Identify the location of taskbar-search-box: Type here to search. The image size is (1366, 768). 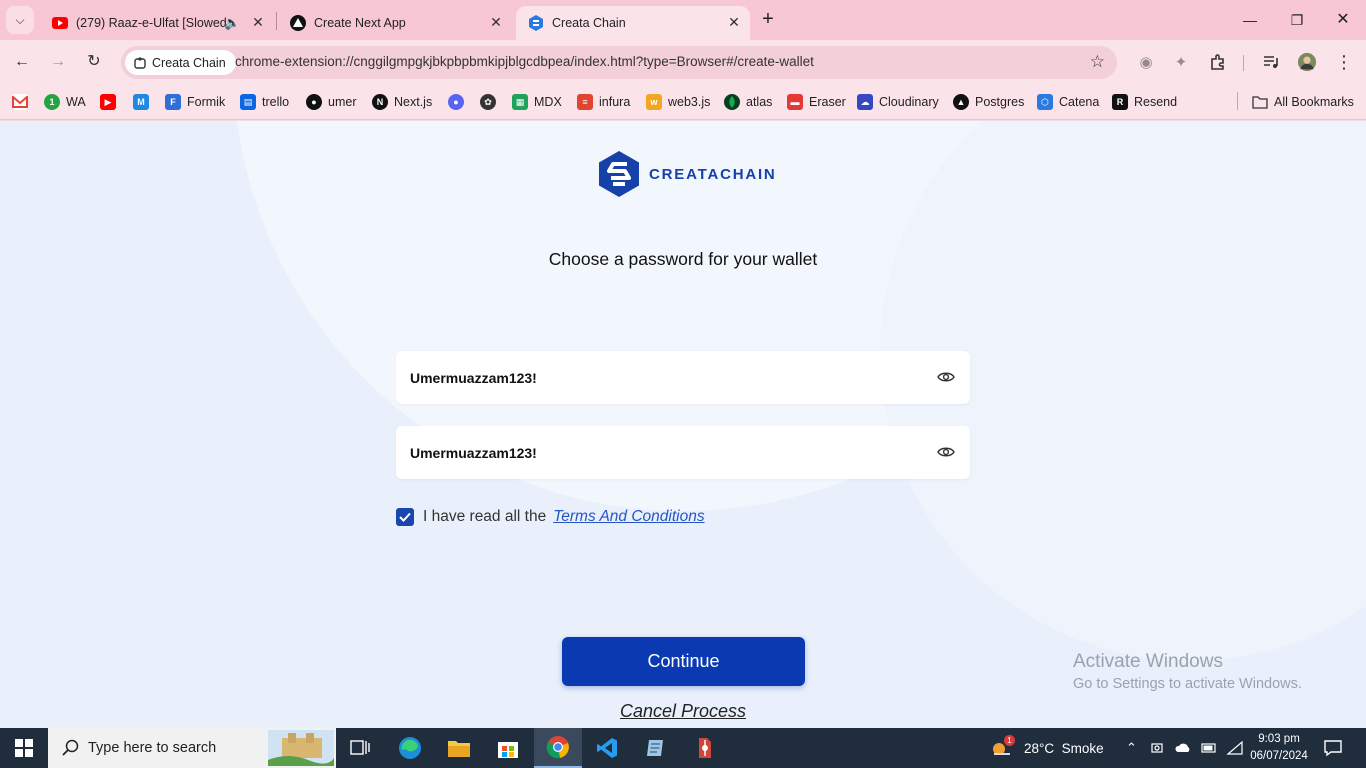
(192, 748).